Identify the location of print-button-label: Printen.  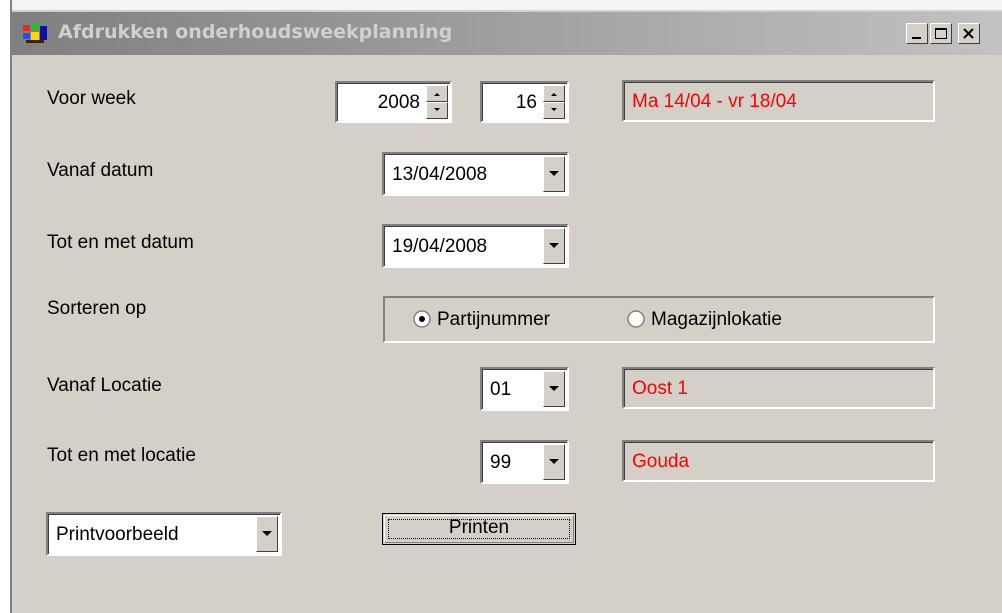
(479, 527).